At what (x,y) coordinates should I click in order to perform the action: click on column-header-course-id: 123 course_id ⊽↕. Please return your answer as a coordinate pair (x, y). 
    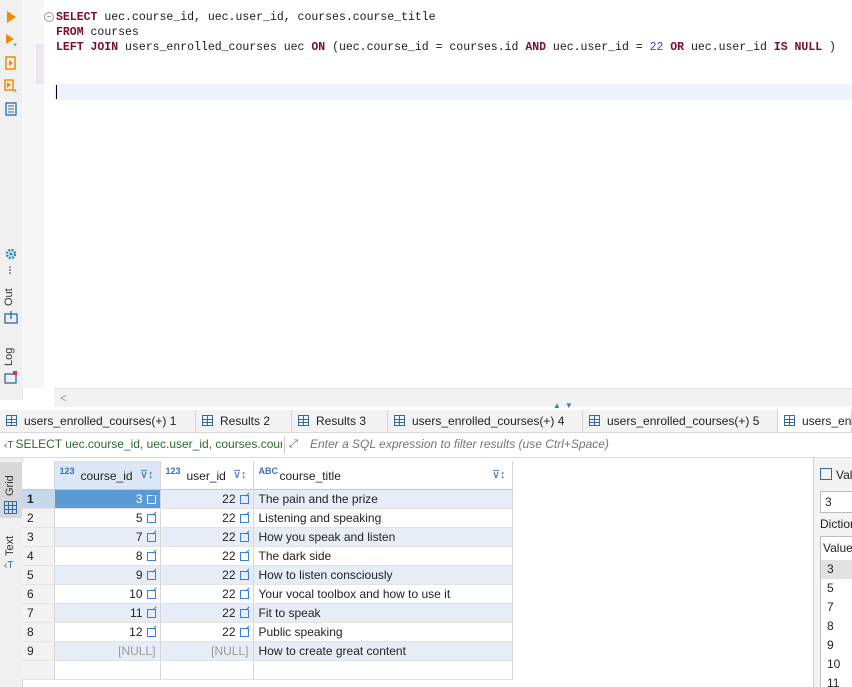
    Looking at the image, I should click on (107, 475).